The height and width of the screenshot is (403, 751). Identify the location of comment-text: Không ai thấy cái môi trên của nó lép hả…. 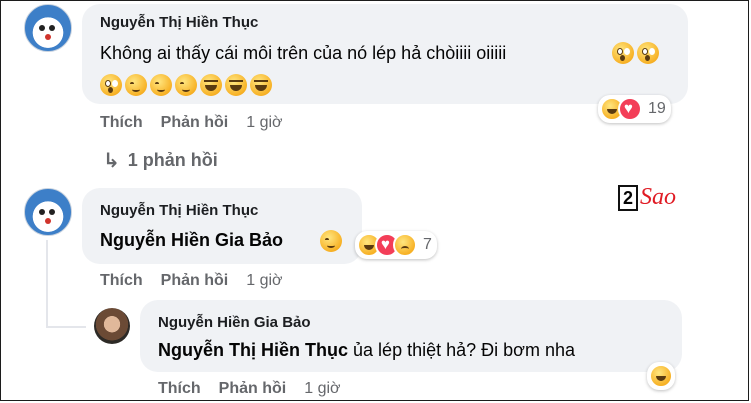
(303, 53).